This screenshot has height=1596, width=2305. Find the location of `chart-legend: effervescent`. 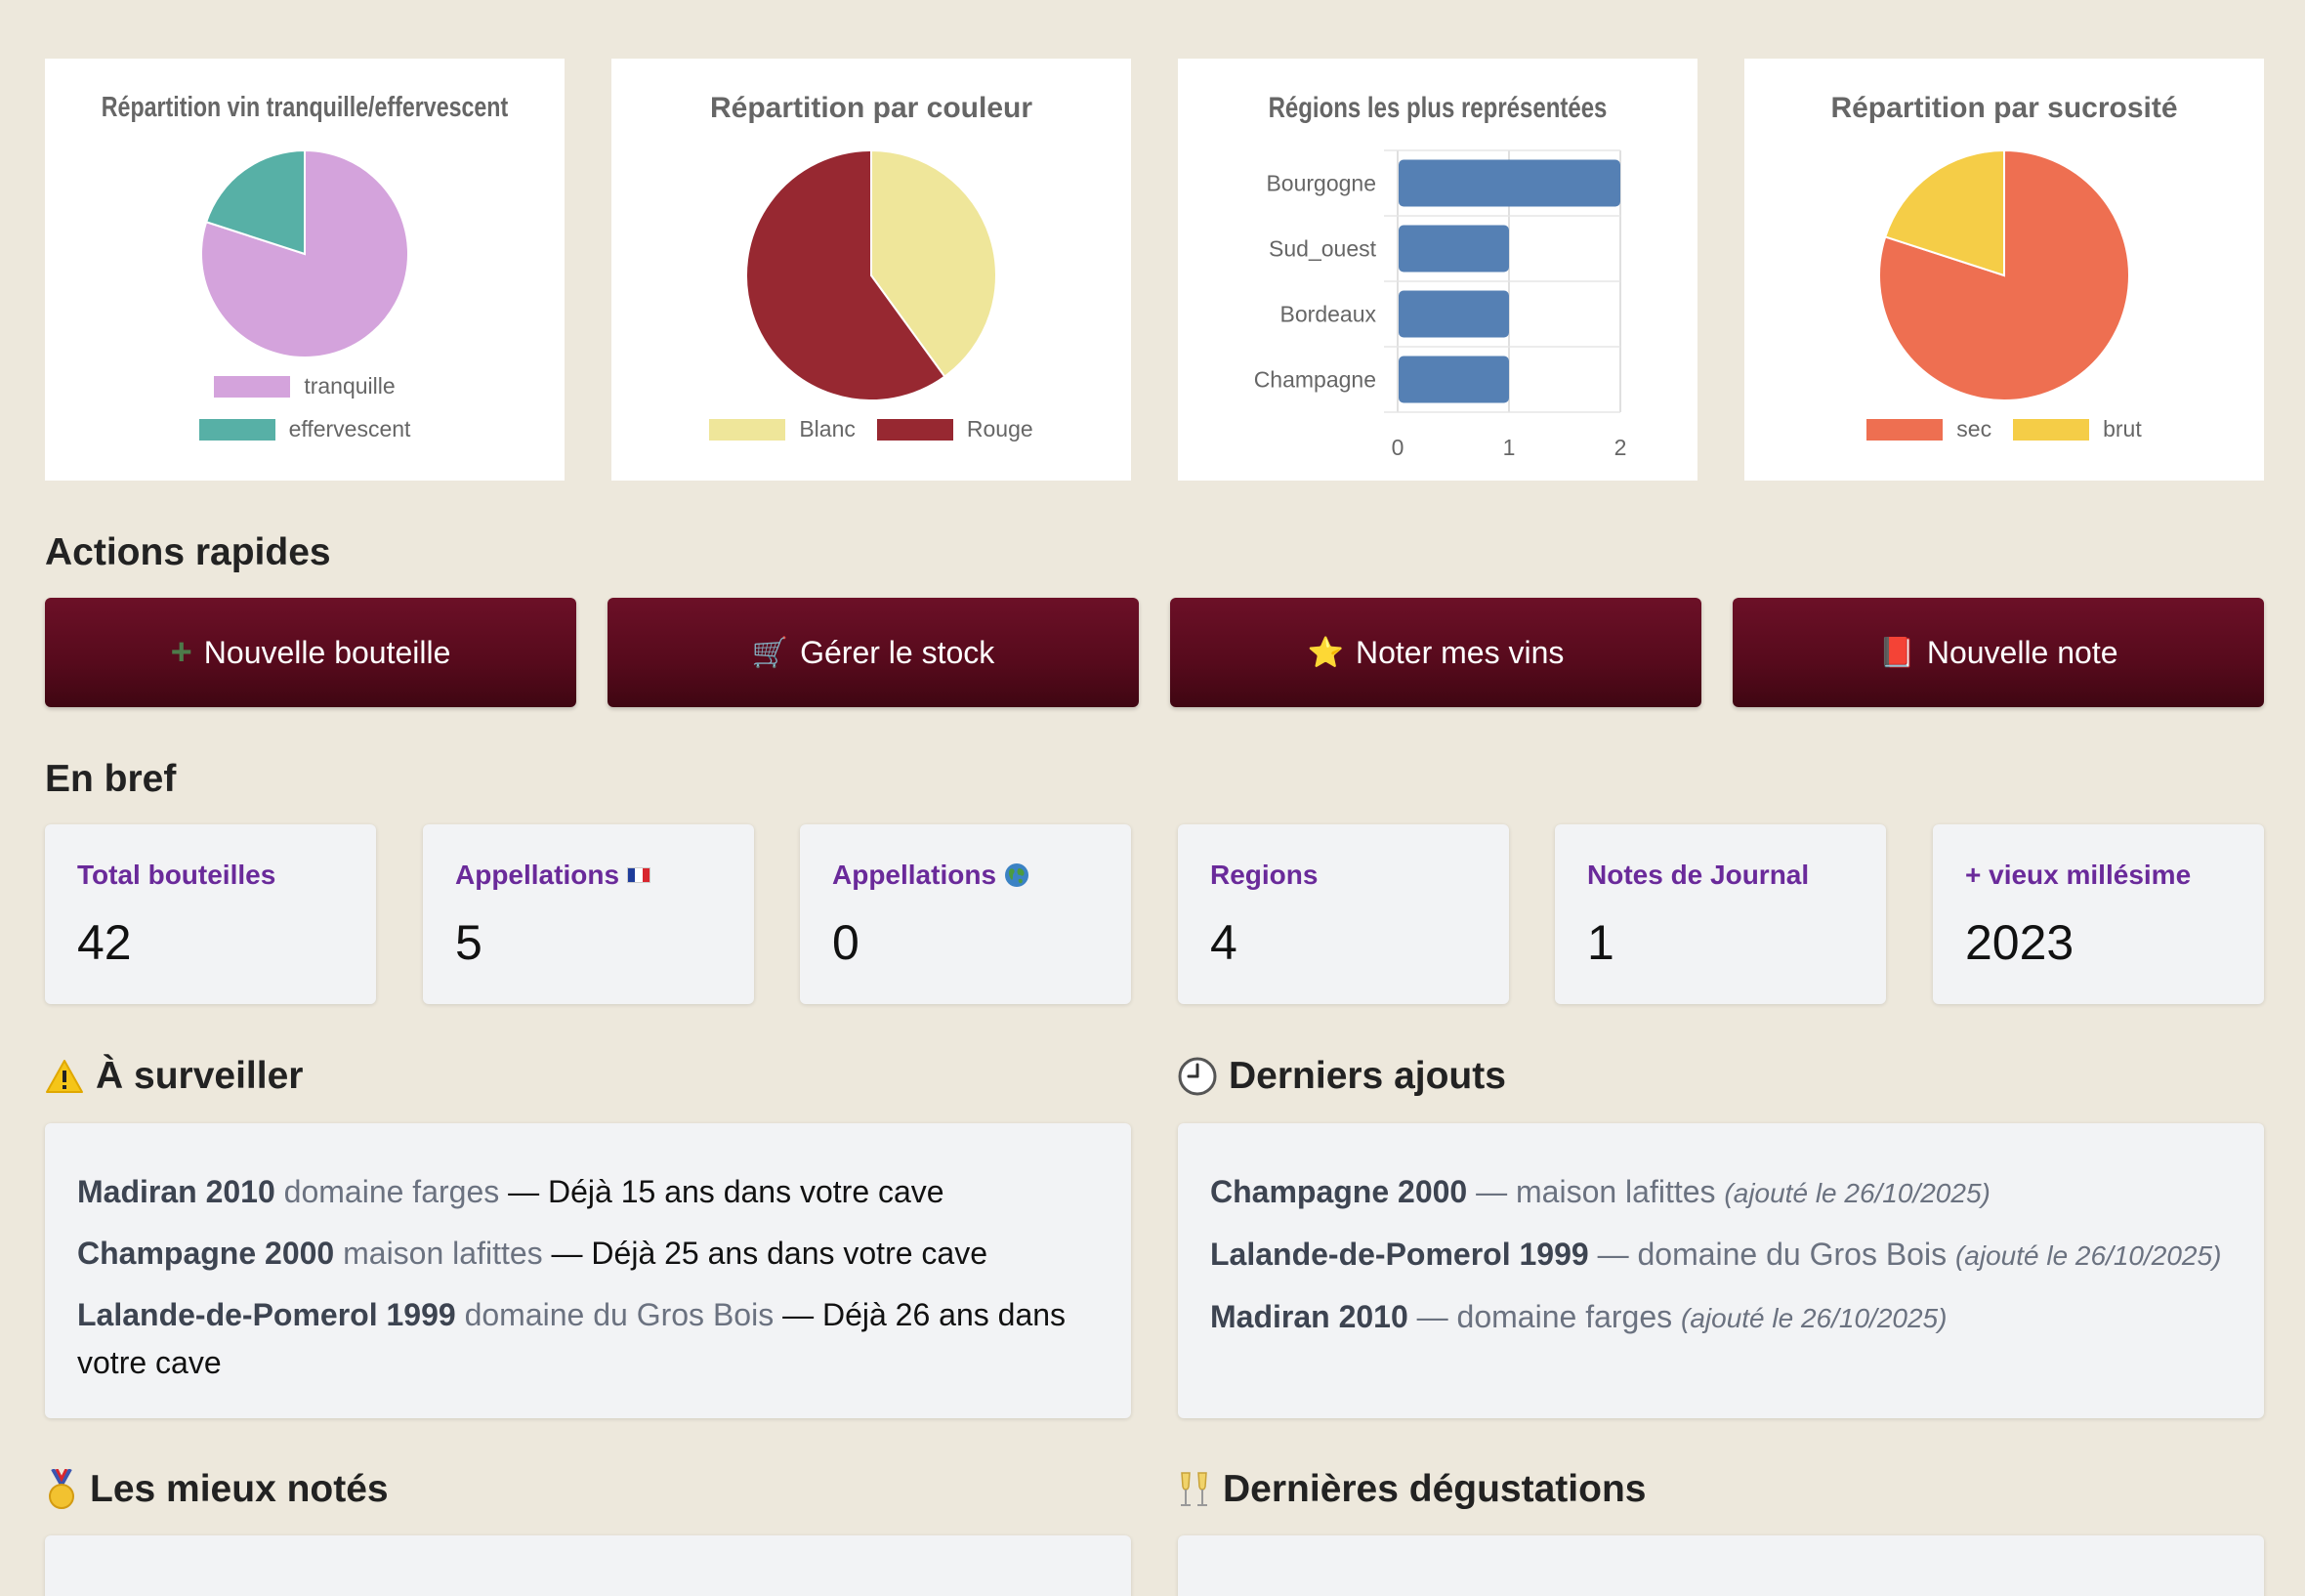

chart-legend: effervescent is located at coordinates (305, 429).